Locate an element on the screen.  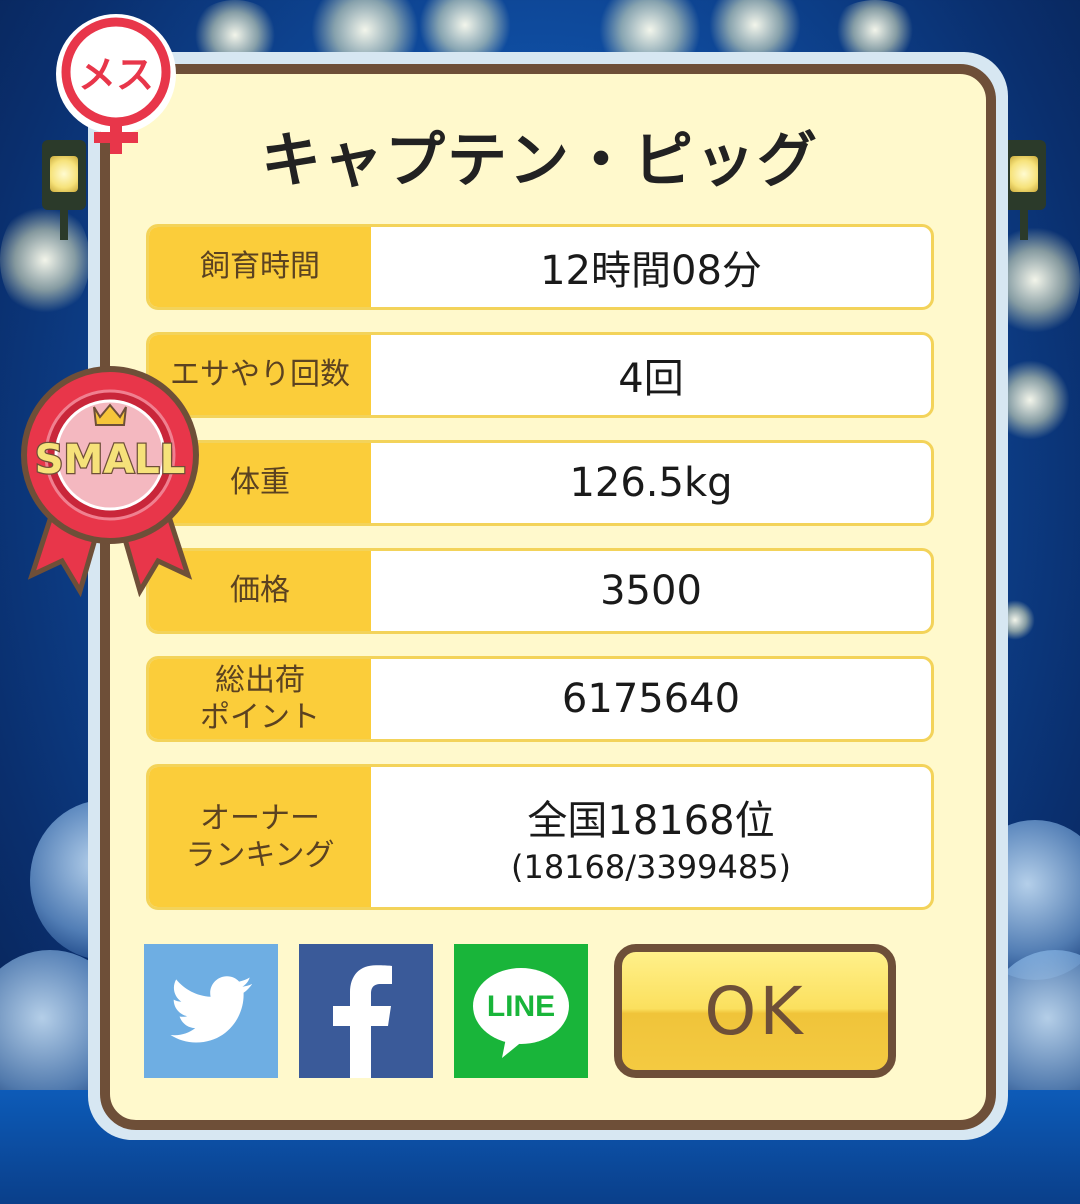
stat-row-raising-time: 飼育時間 12時間08分 is located at coordinates (540, 267).